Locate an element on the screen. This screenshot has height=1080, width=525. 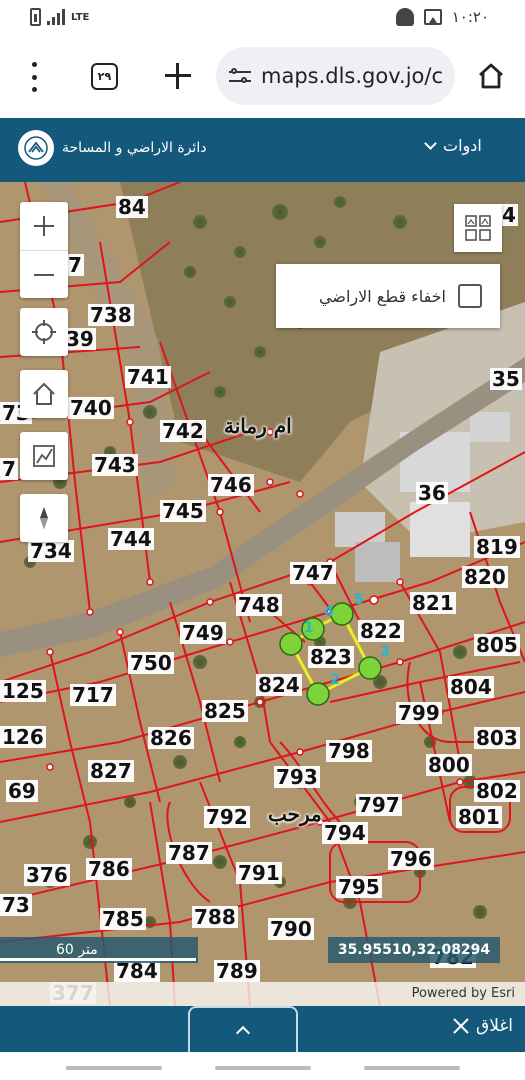
bottom-panel: اغلاق is located at coordinates (262, 1029).